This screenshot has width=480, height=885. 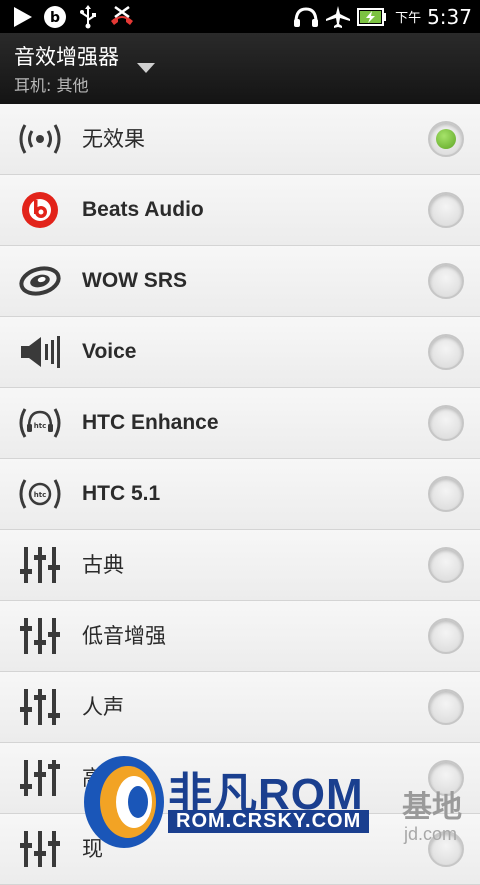 I want to click on option-no-effect: 无效果, so click(x=240, y=139).